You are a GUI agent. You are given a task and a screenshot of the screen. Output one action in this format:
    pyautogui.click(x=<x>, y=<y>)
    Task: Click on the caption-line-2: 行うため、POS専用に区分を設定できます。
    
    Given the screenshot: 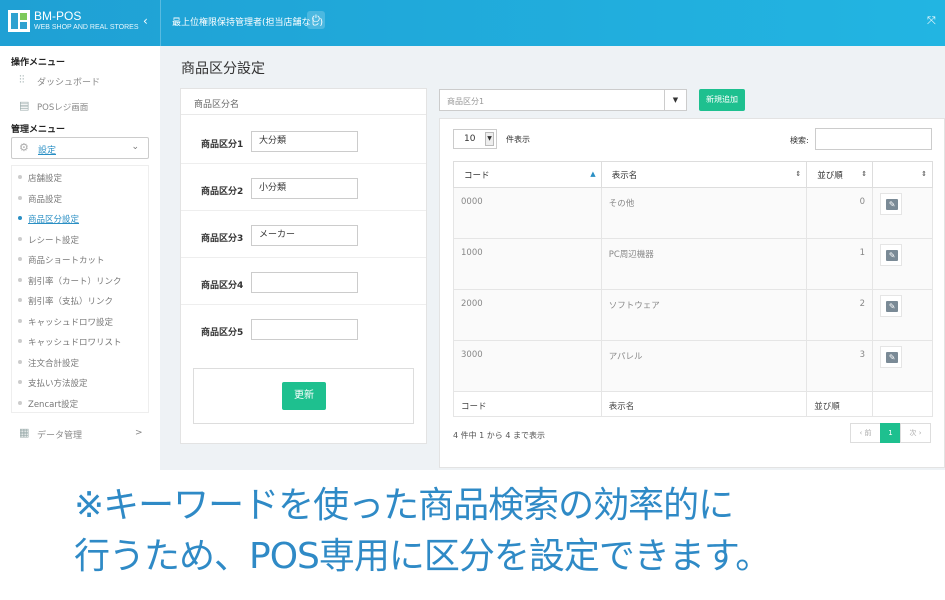 What is the action you would take?
    pyautogui.click(x=422, y=556)
    